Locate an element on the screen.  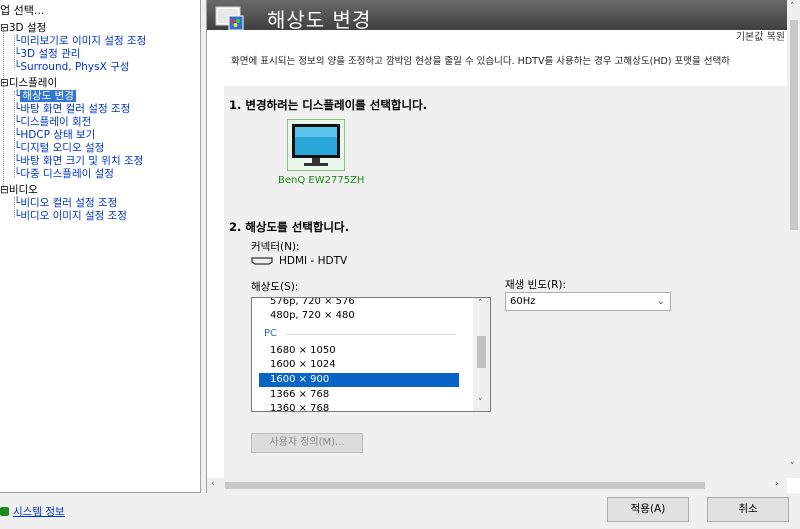
resolution-option: 576p, 720 × 576 is located at coordinates (312, 303).